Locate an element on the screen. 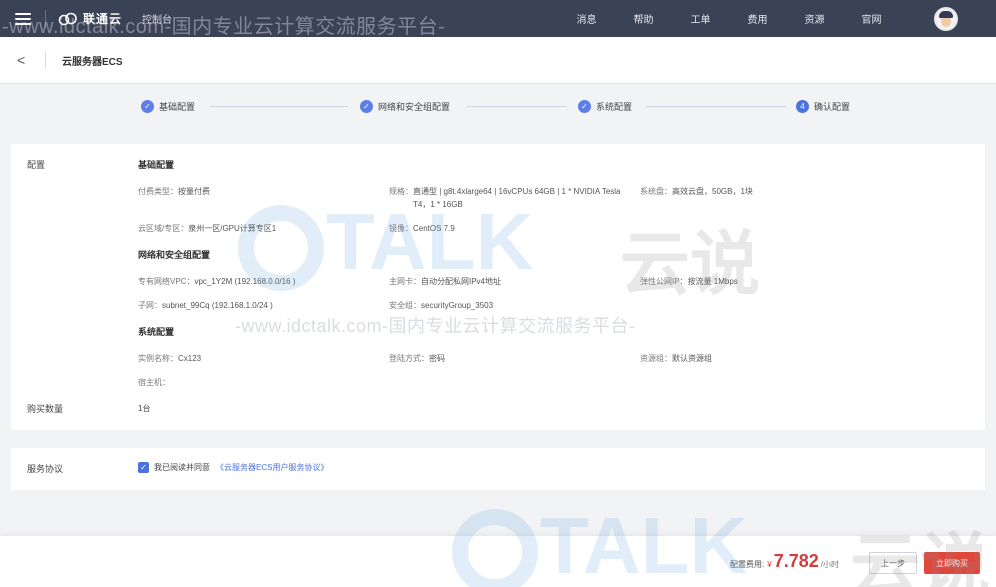 This screenshot has width=996, height=587. page-title: 云服务器ECS is located at coordinates (92, 62).